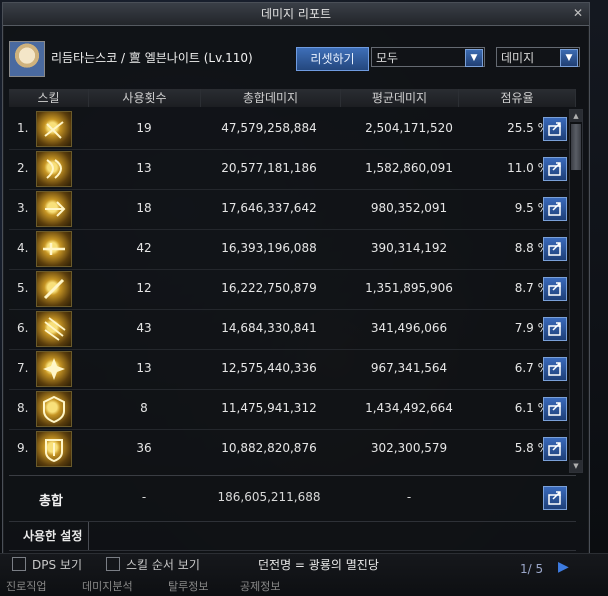 Image resolution: width=608 pixels, height=596 pixels. I want to click on col-uses: 사용횟수, so click(145, 98).